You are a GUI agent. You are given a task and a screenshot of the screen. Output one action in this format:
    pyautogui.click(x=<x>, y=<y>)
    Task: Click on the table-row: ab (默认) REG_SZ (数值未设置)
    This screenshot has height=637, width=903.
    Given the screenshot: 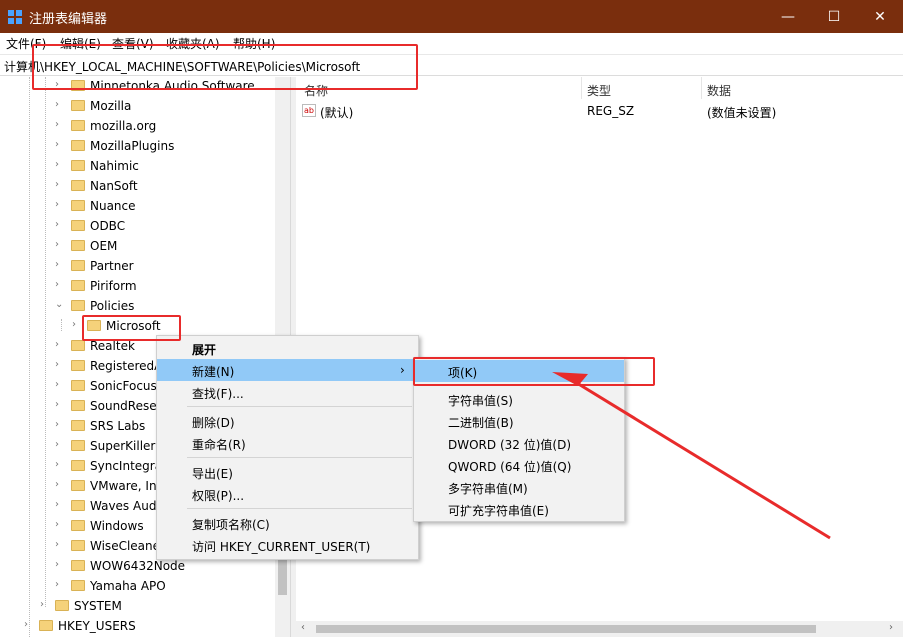 What is the action you would take?
    pyautogui.click(x=599, y=111)
    